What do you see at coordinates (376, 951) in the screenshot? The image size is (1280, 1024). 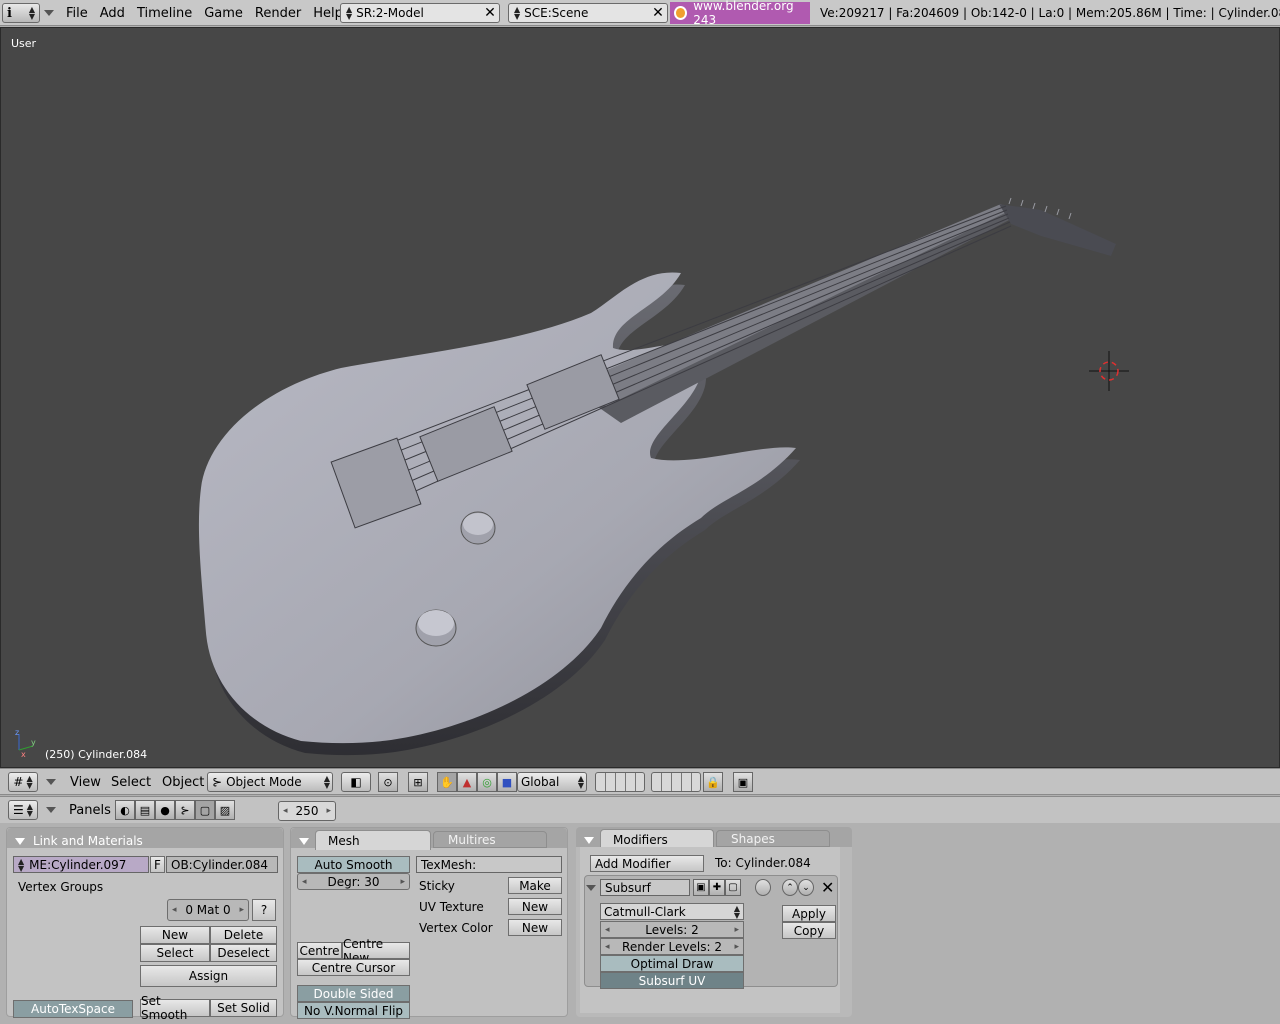 I see `centre-new-button: Centre New` at bounding box center [376, 951].